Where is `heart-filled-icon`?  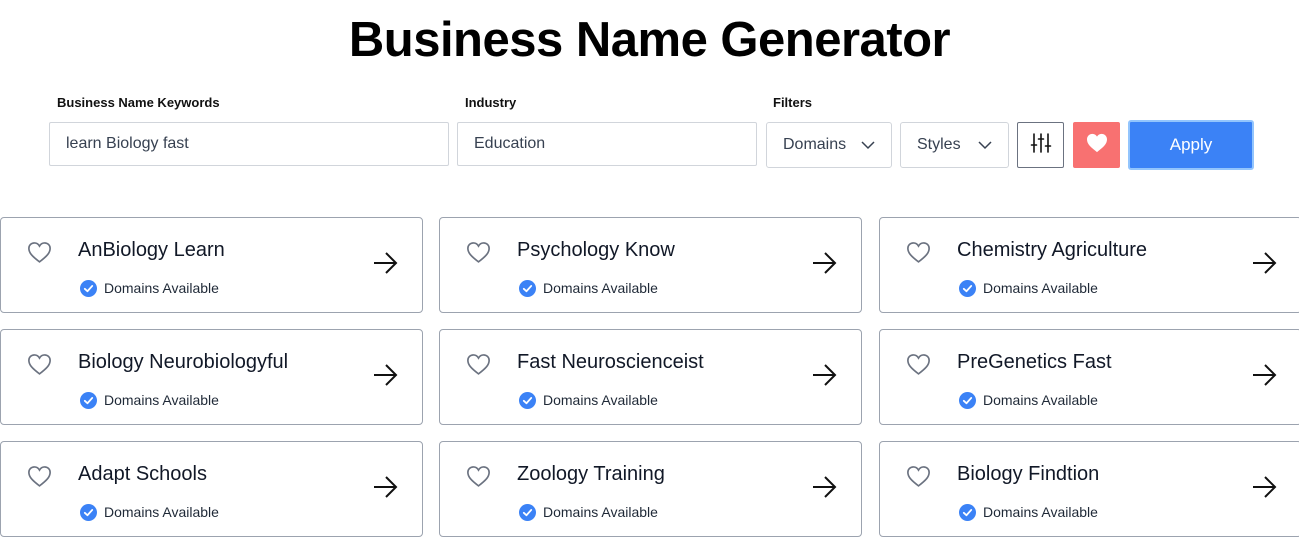 heart-filled-icon is located at coordinates (1097, 145).